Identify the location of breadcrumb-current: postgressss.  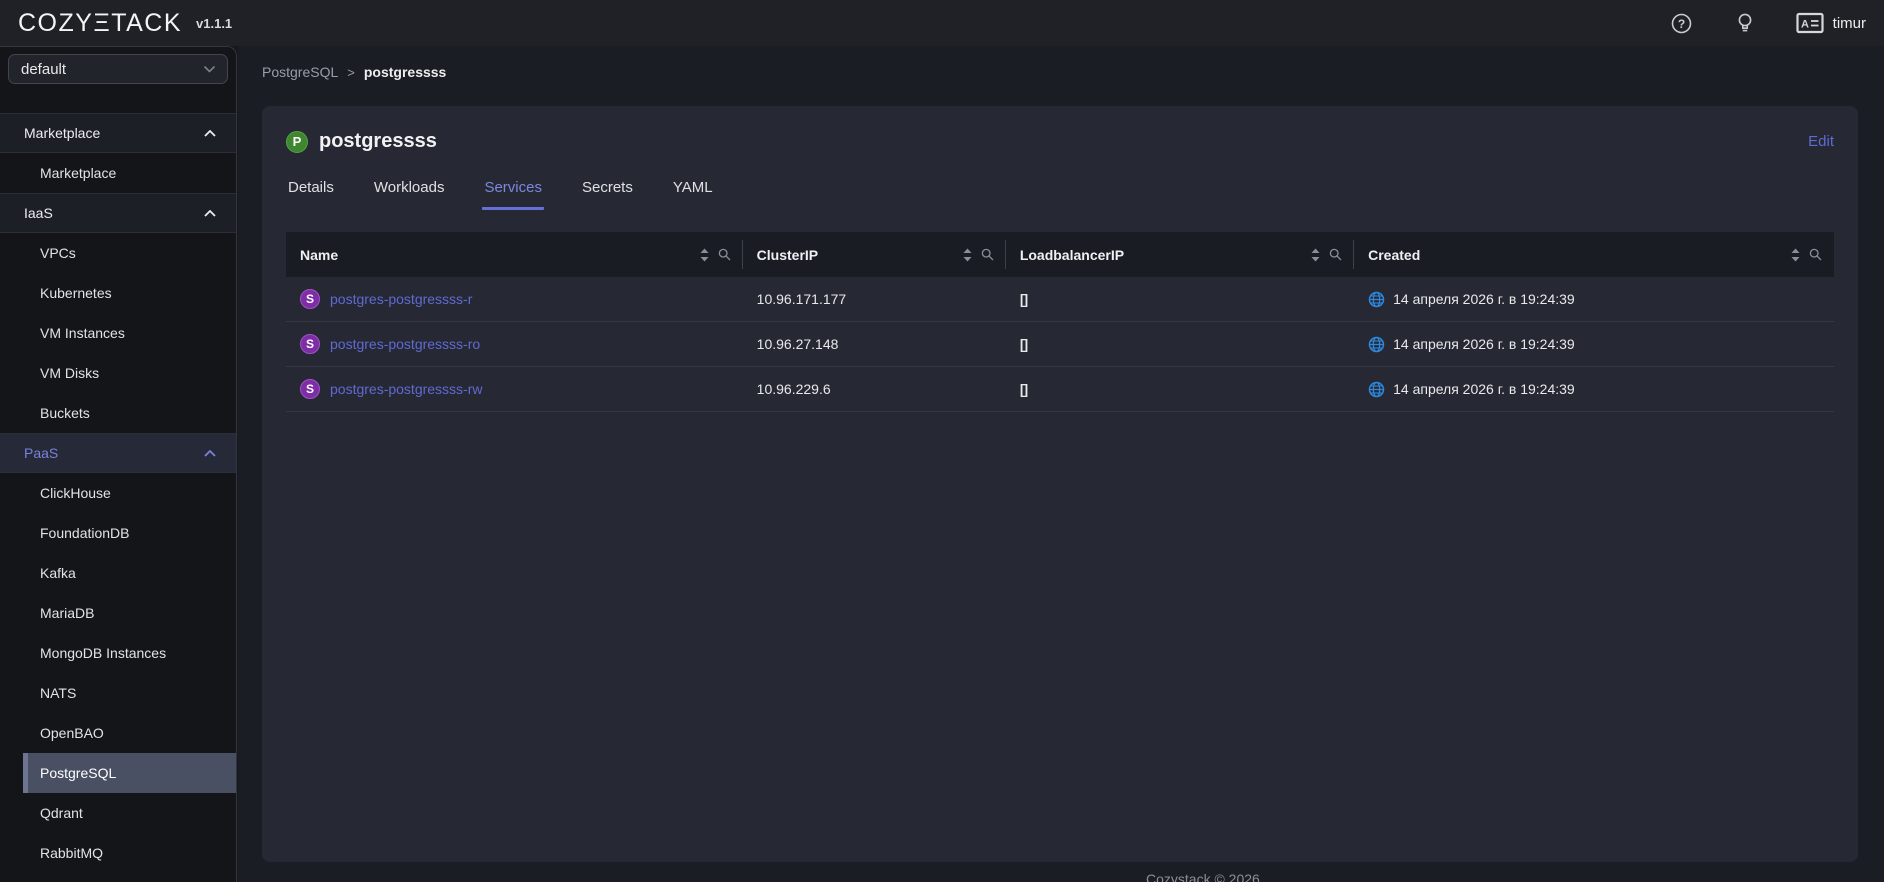
(405, 72).